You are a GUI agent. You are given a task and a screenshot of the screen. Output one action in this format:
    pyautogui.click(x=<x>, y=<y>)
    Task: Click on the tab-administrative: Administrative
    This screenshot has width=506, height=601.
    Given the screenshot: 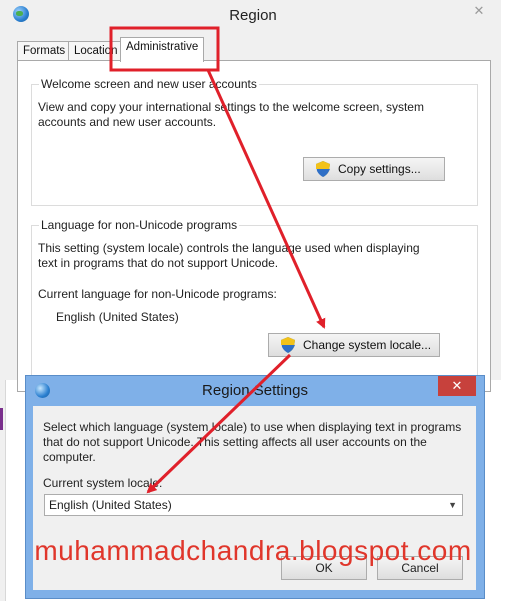 What is the action you would take?
    pyautogui.click(x=162, y=49)
    